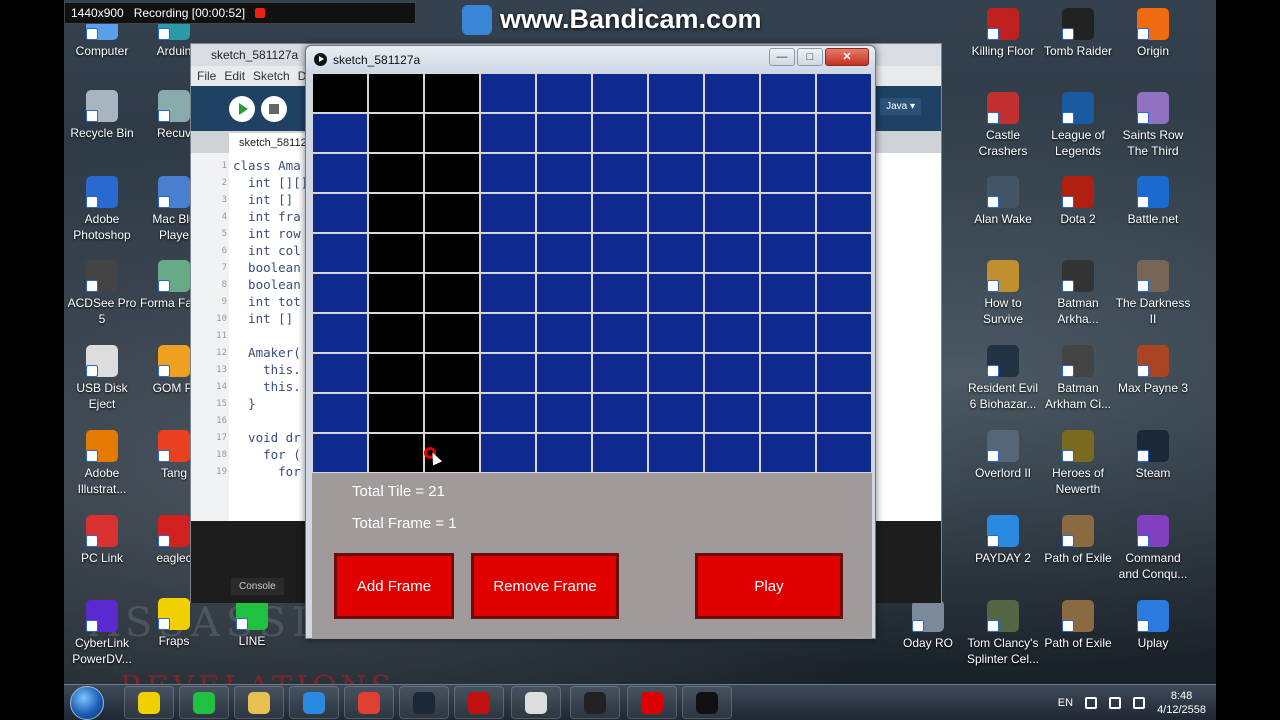 The width and height of the screenshot is (1280, 720). I want to click on desktop-icon: PC Link, so click(102, 540).